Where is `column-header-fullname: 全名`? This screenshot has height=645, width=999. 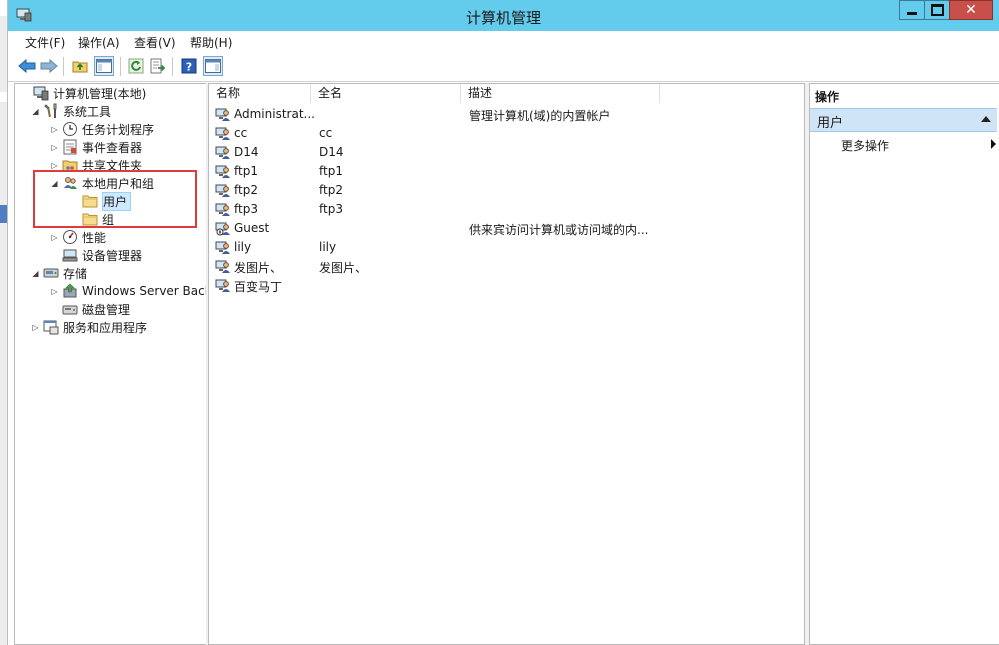 column-header-fullname: 全名 is located at coordinates (386, 93).